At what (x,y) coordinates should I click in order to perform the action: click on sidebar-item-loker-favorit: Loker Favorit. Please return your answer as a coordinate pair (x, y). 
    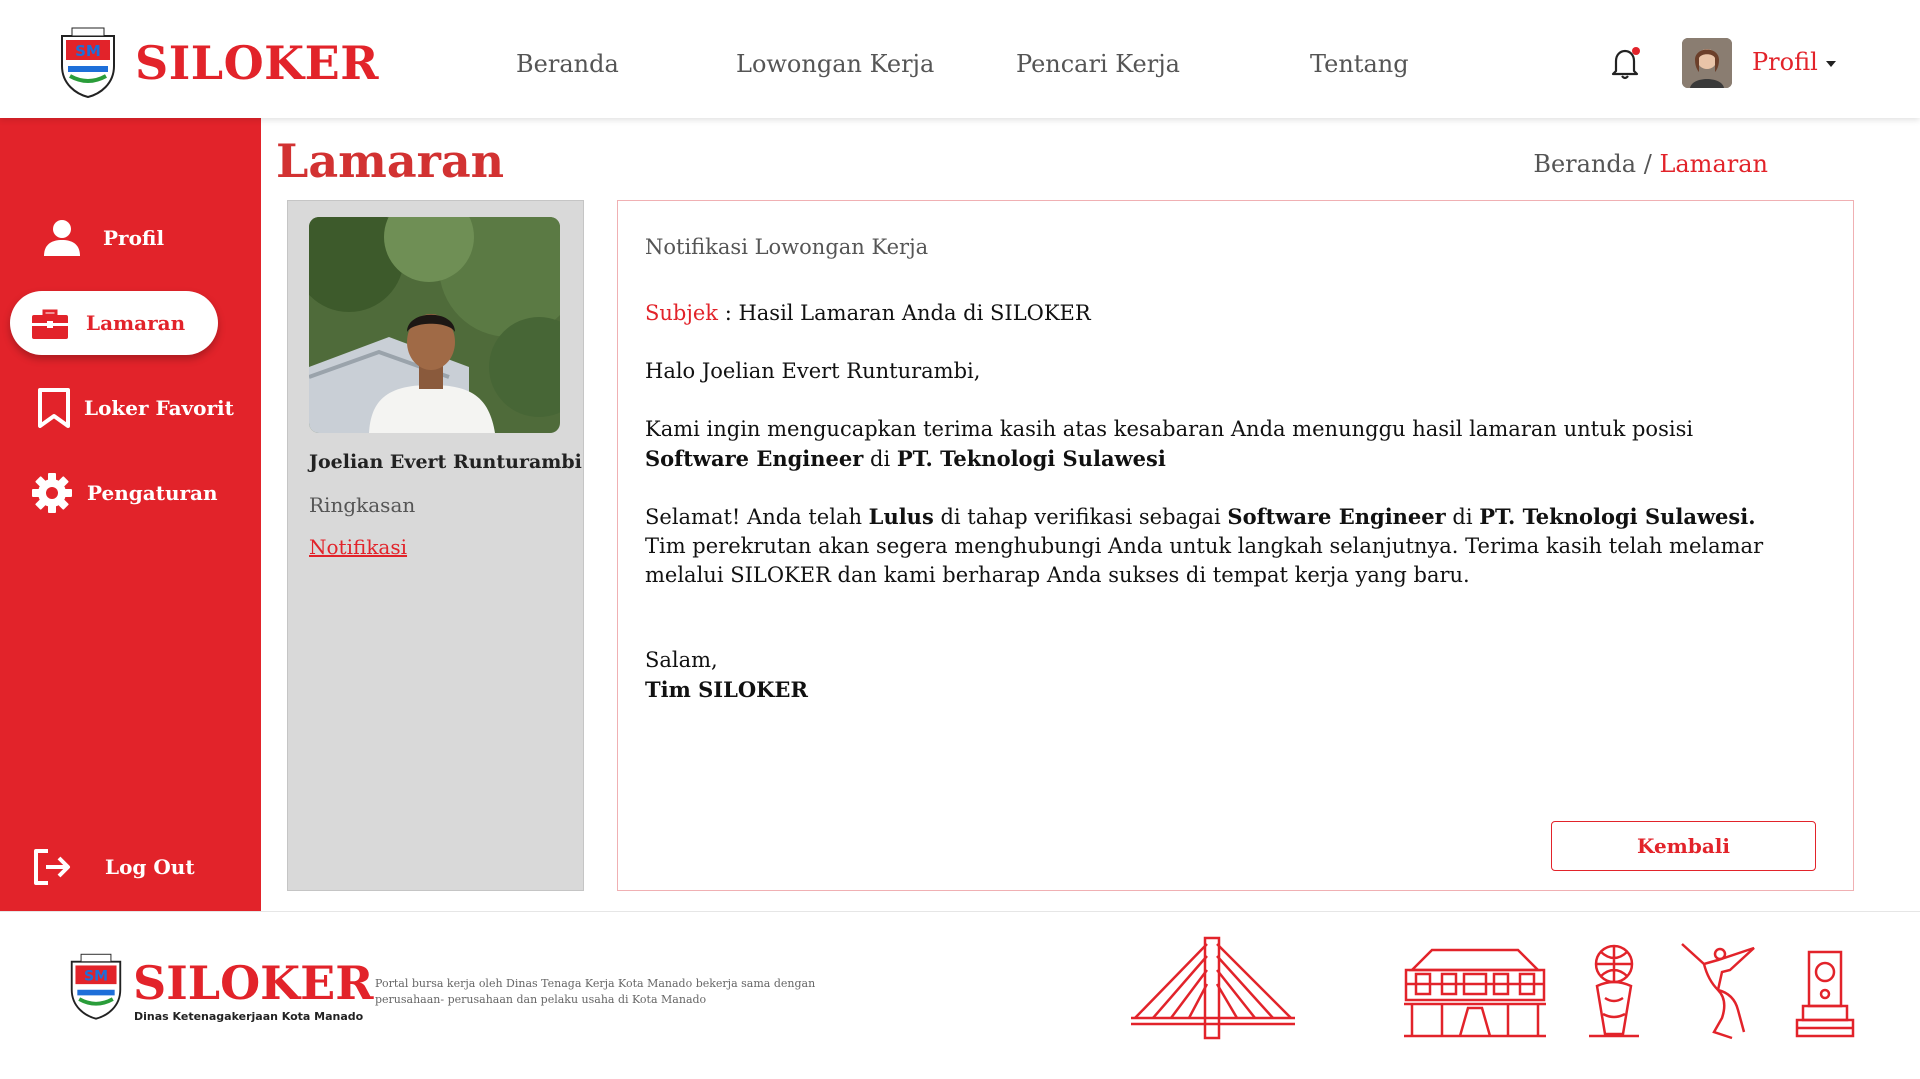
    Looking at the image, I should click on (130, 408).